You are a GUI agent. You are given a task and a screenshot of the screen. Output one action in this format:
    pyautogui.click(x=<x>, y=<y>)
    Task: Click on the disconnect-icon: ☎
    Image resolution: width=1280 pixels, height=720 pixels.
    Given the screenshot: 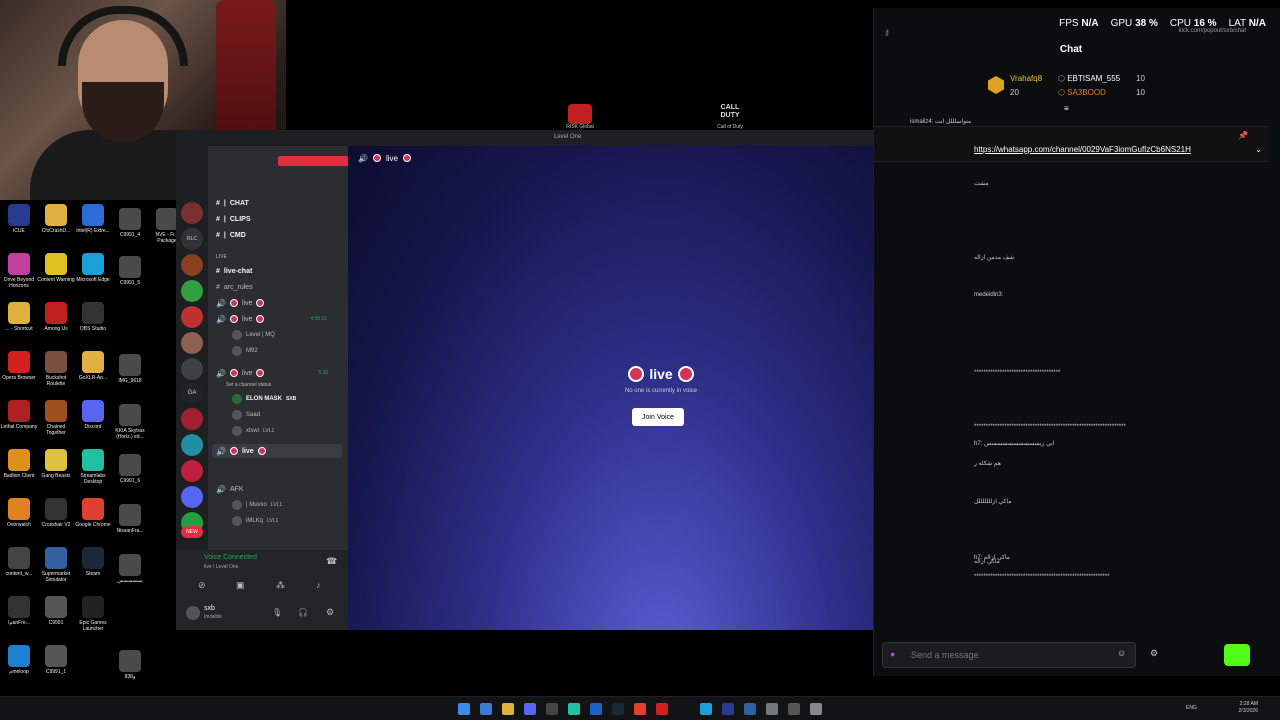 What is the action you would take?
    pyautogui.click(x=331, y=561)
    